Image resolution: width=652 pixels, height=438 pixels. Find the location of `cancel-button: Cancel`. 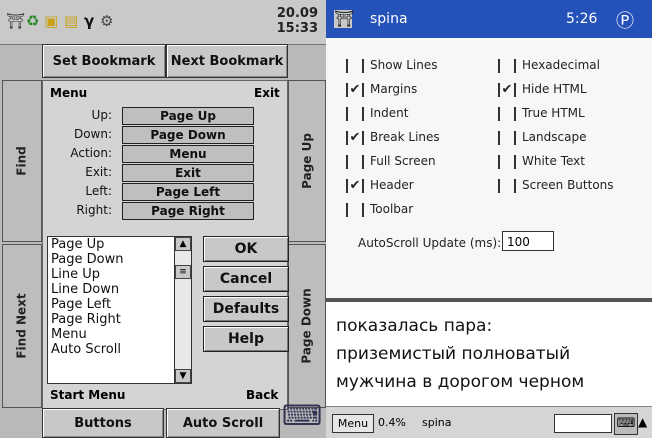

cancel-button: Cancel is located at coordinates (246, 279).